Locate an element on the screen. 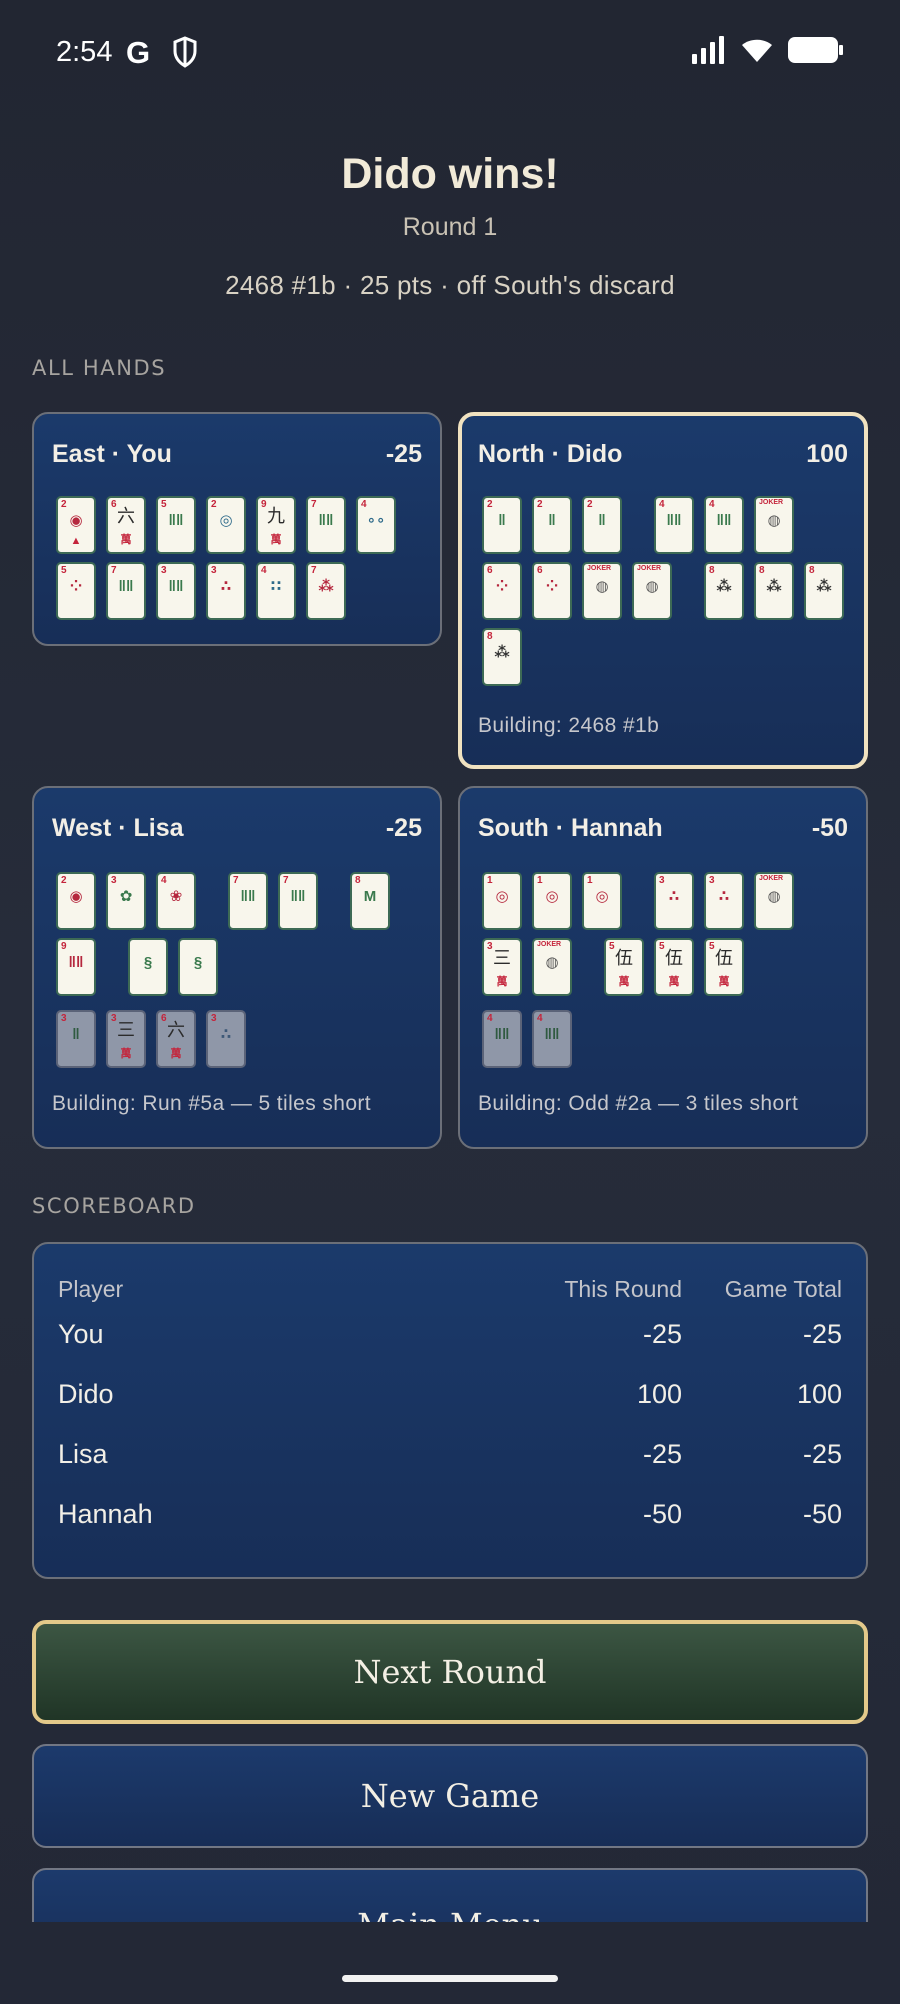 The width and height of the screenshot is (900, 2004). shield-icon is located at coordinates (185, 54).